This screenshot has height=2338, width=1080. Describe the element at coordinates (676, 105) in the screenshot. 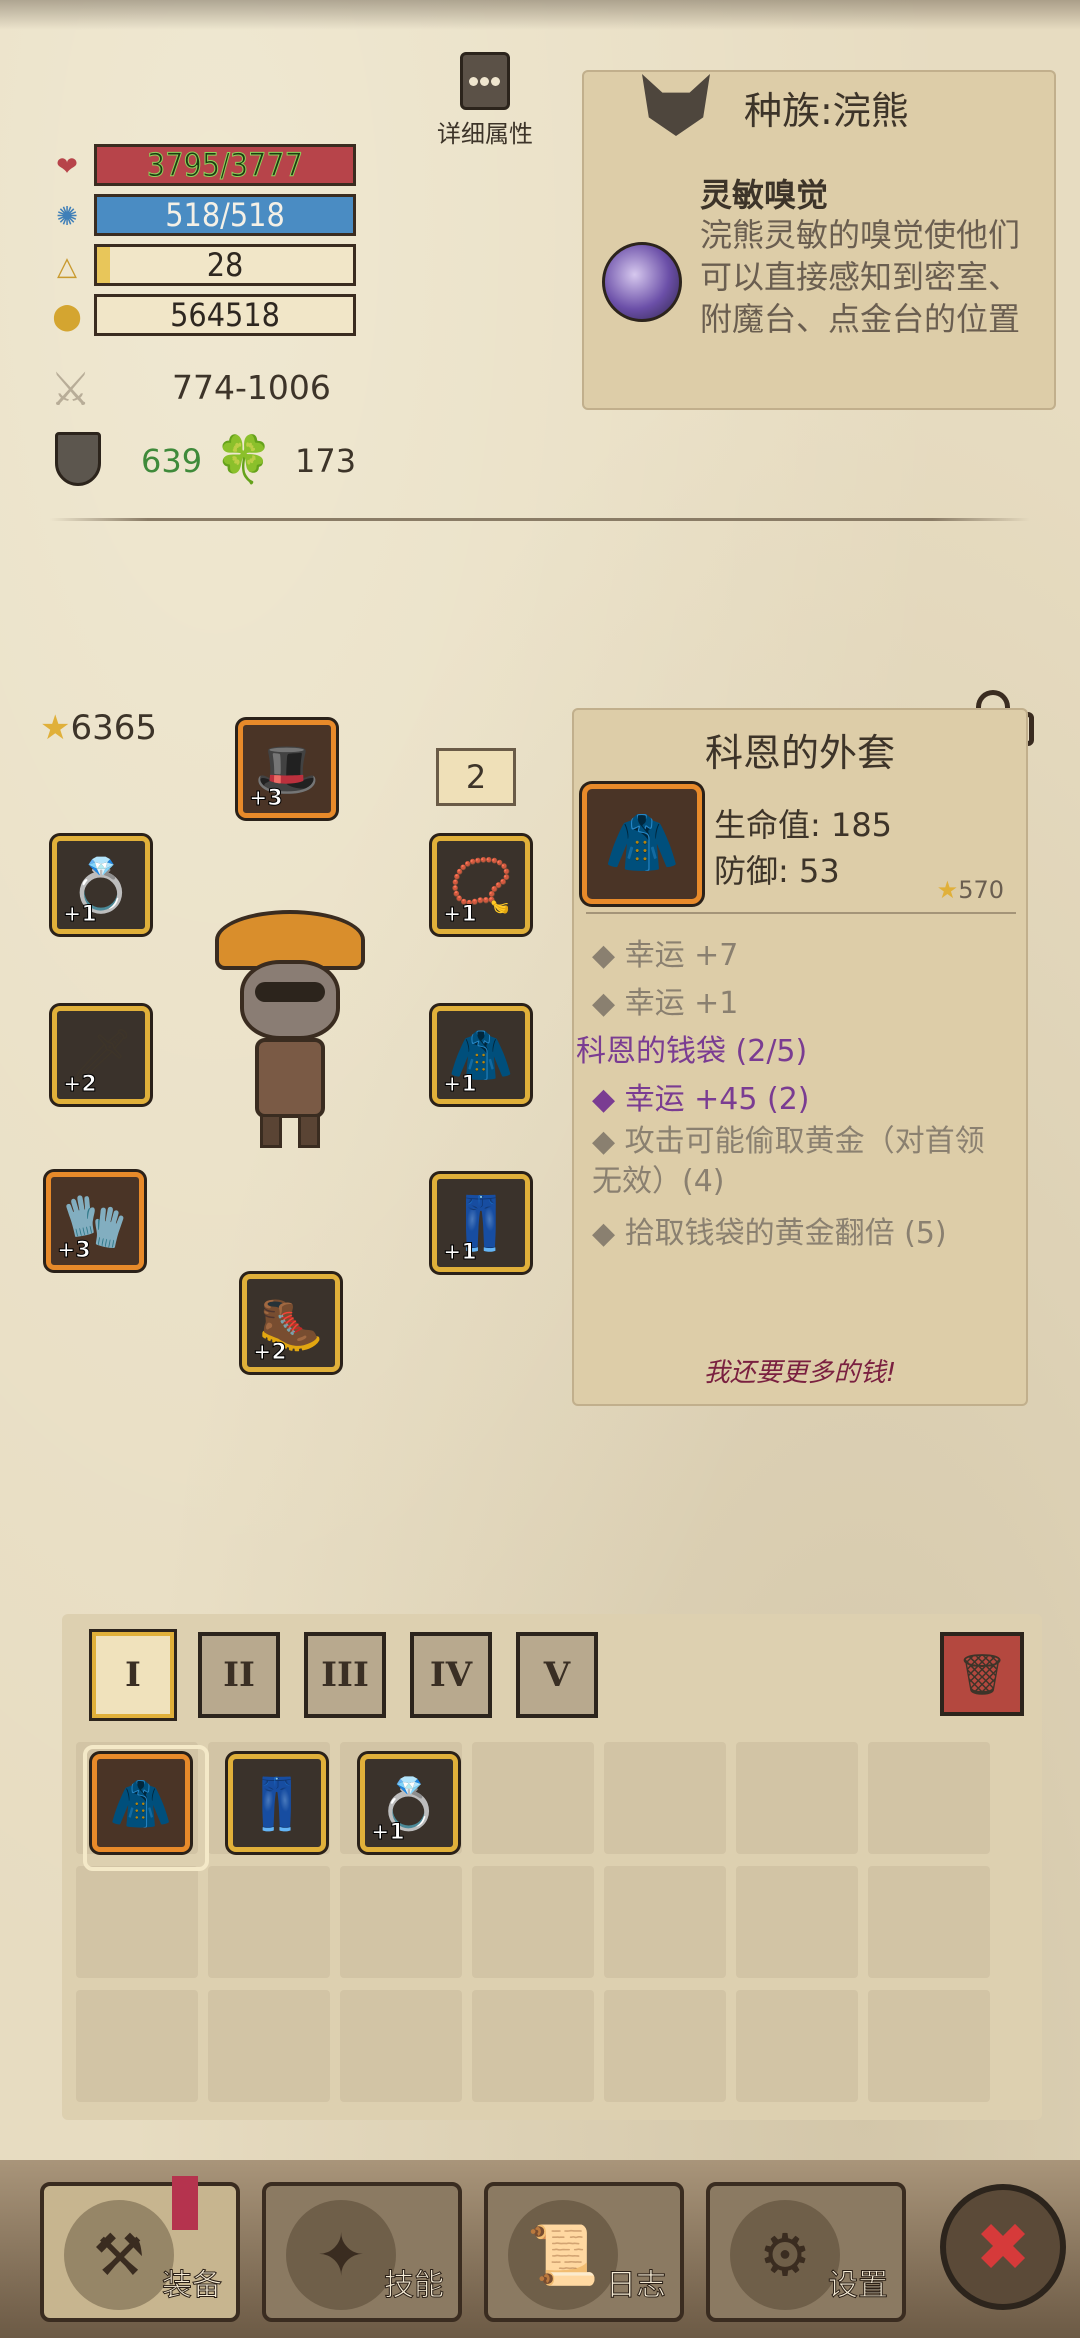

I see `raccoon-icon` at that location.